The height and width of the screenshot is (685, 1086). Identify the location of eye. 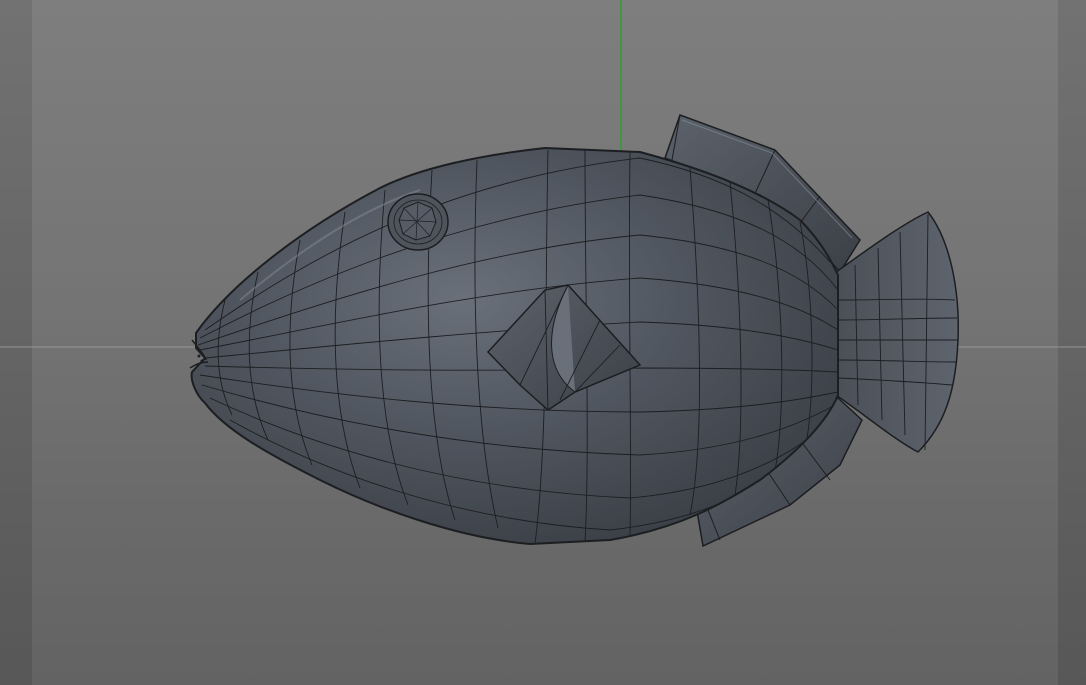
(418, 222).